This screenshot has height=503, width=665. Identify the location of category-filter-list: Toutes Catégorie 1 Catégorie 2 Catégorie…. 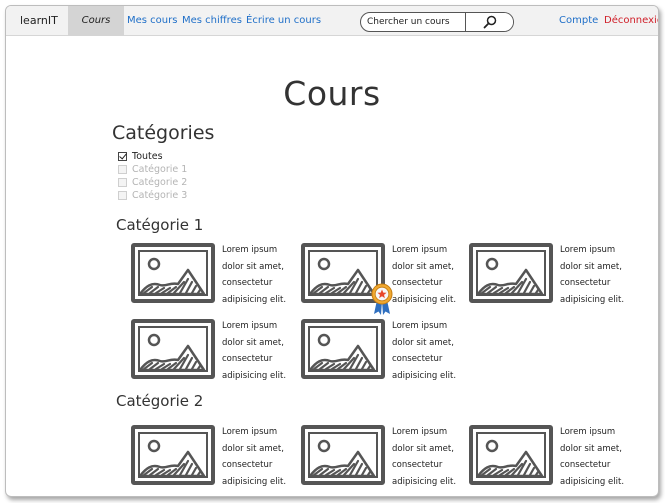
(152, 176).